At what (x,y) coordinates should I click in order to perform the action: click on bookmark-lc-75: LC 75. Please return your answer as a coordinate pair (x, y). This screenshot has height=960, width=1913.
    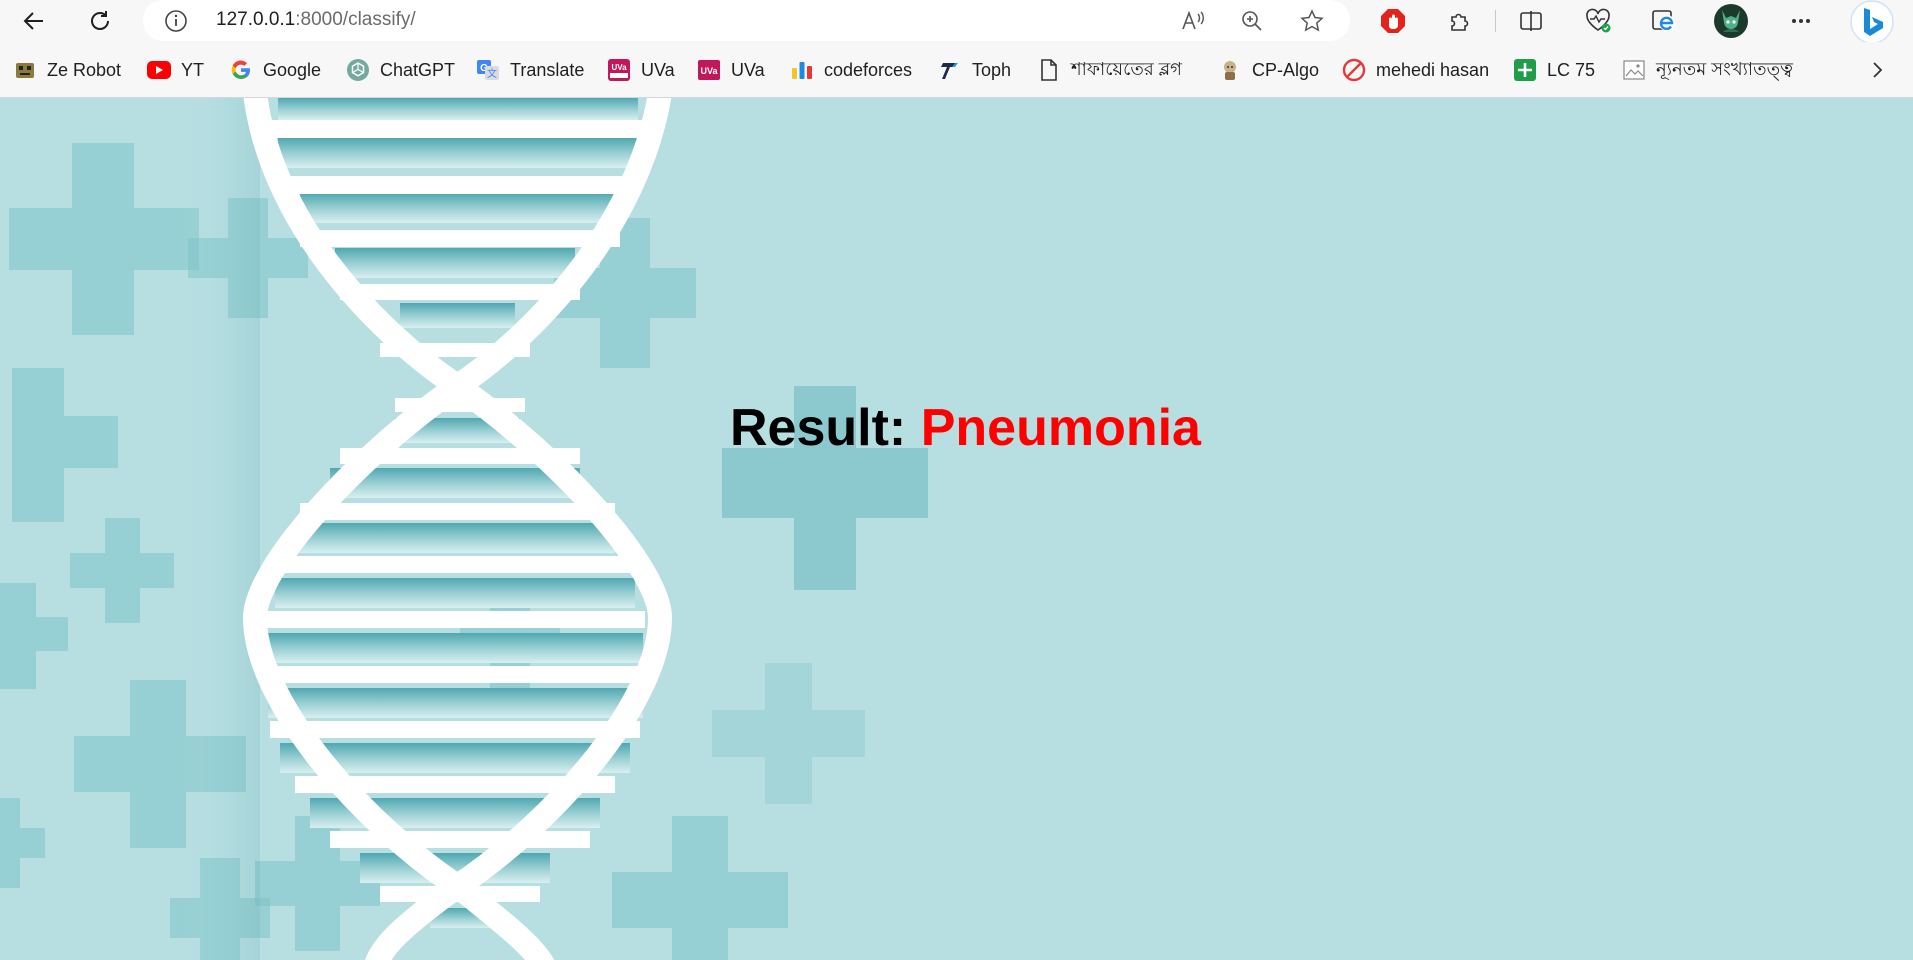
    Looking at the image, I should click on (1553, 70).